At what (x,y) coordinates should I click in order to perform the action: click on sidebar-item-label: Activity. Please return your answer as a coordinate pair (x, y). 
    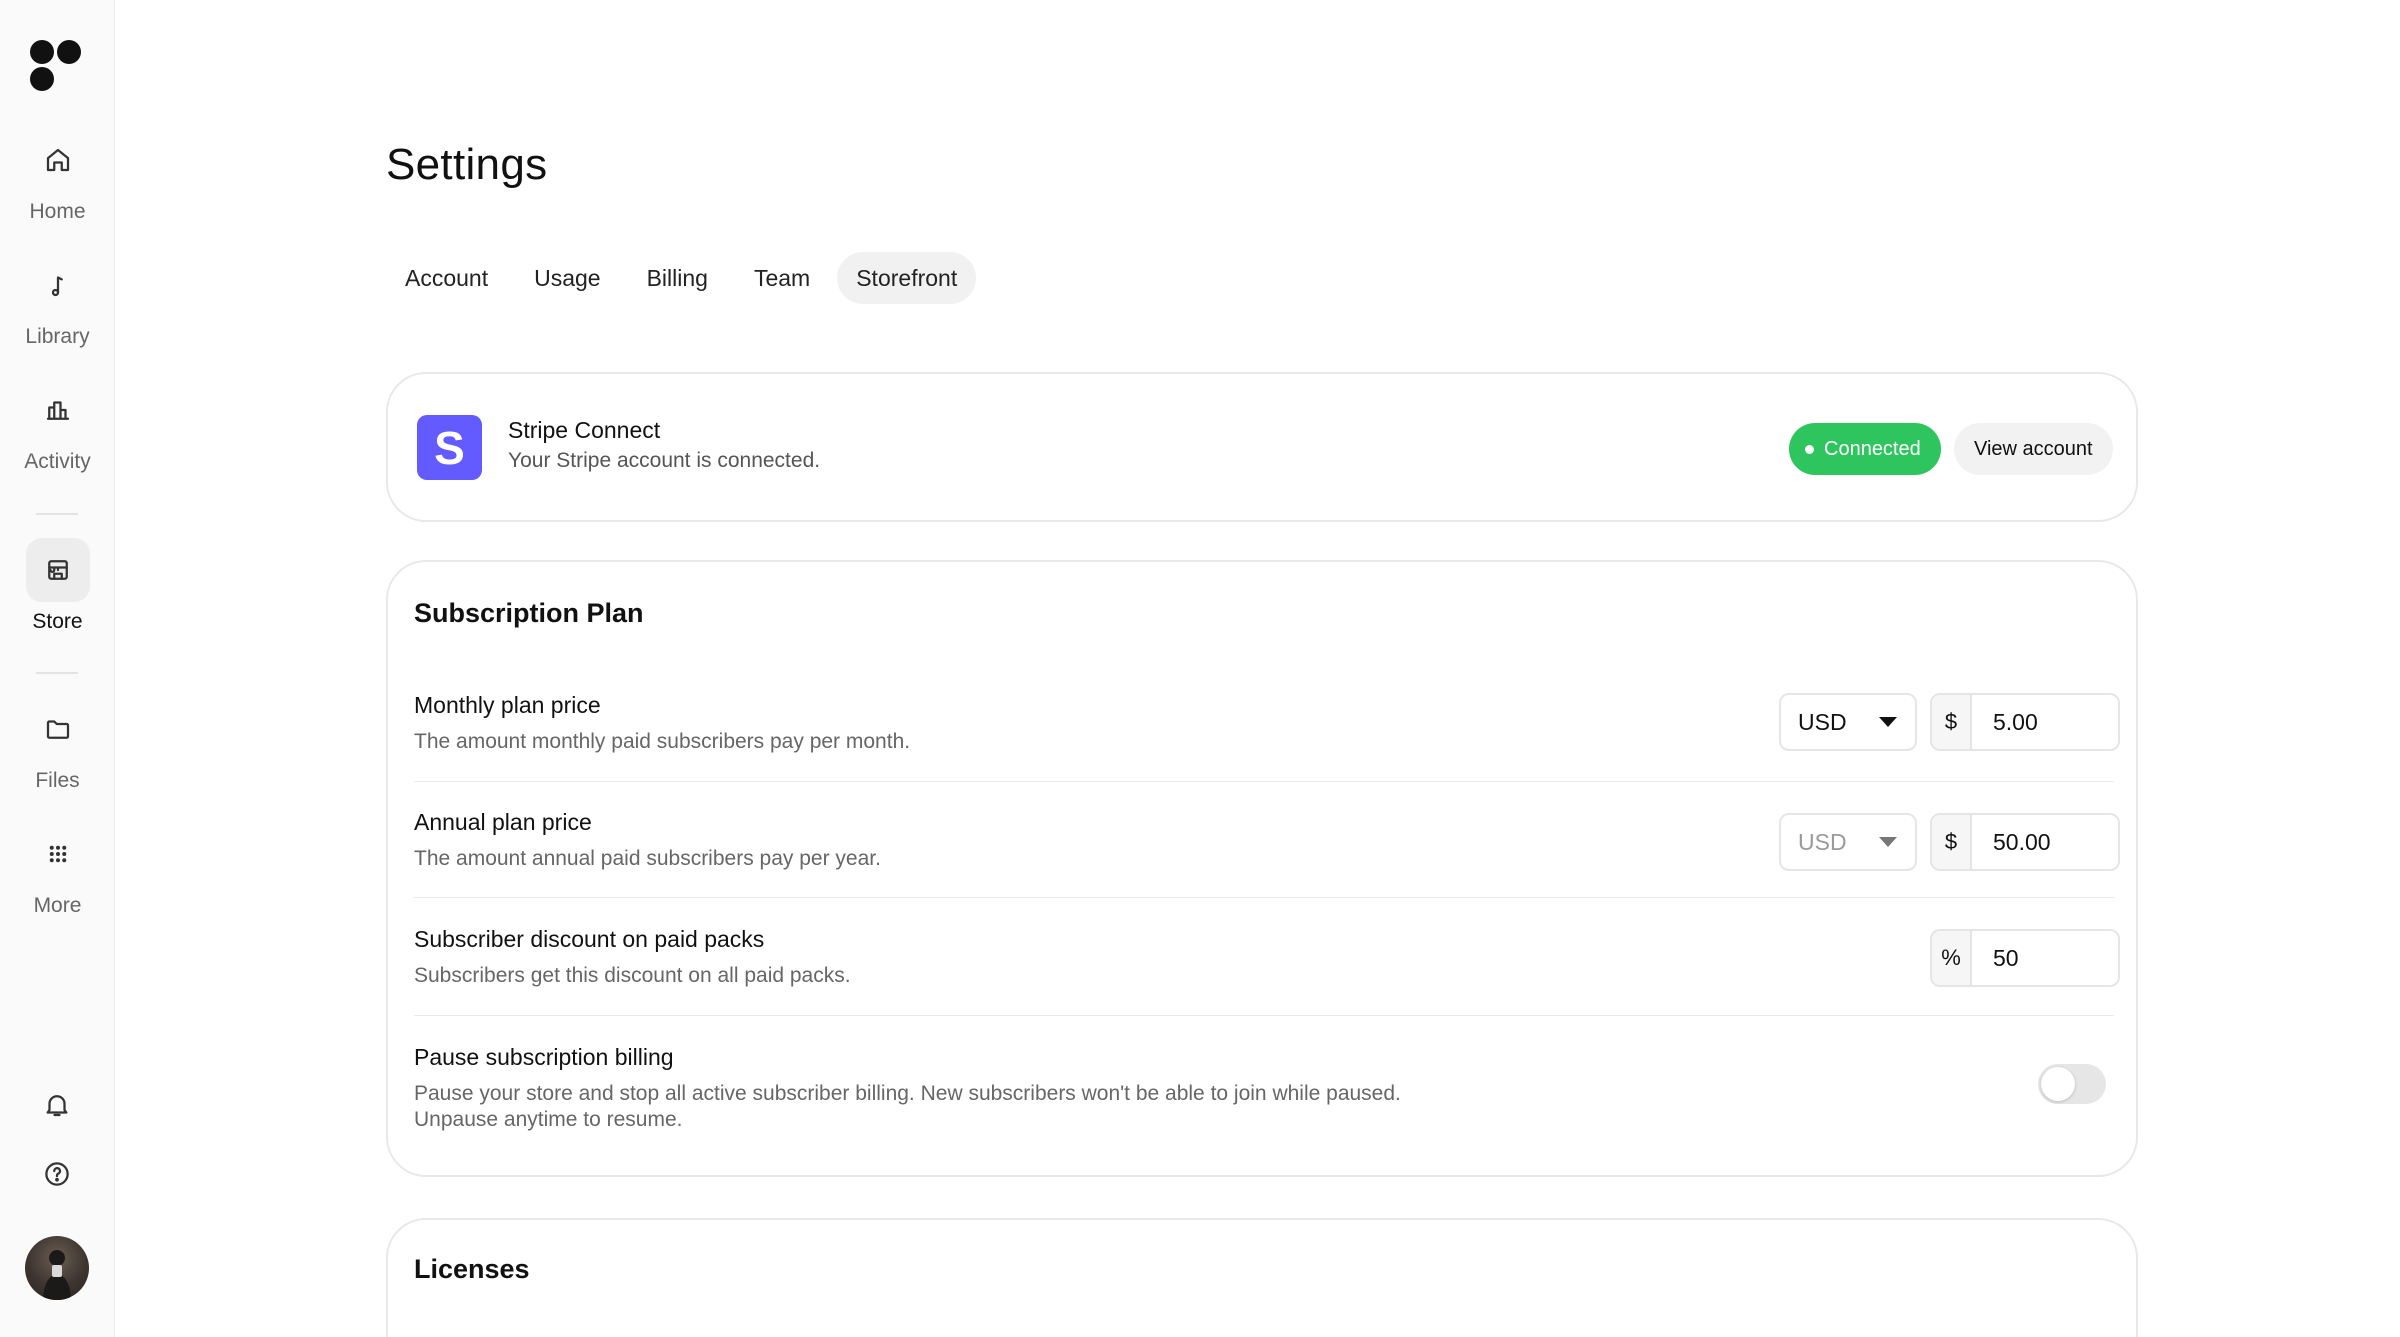
    Looking at the image, I should click on (57, 461).